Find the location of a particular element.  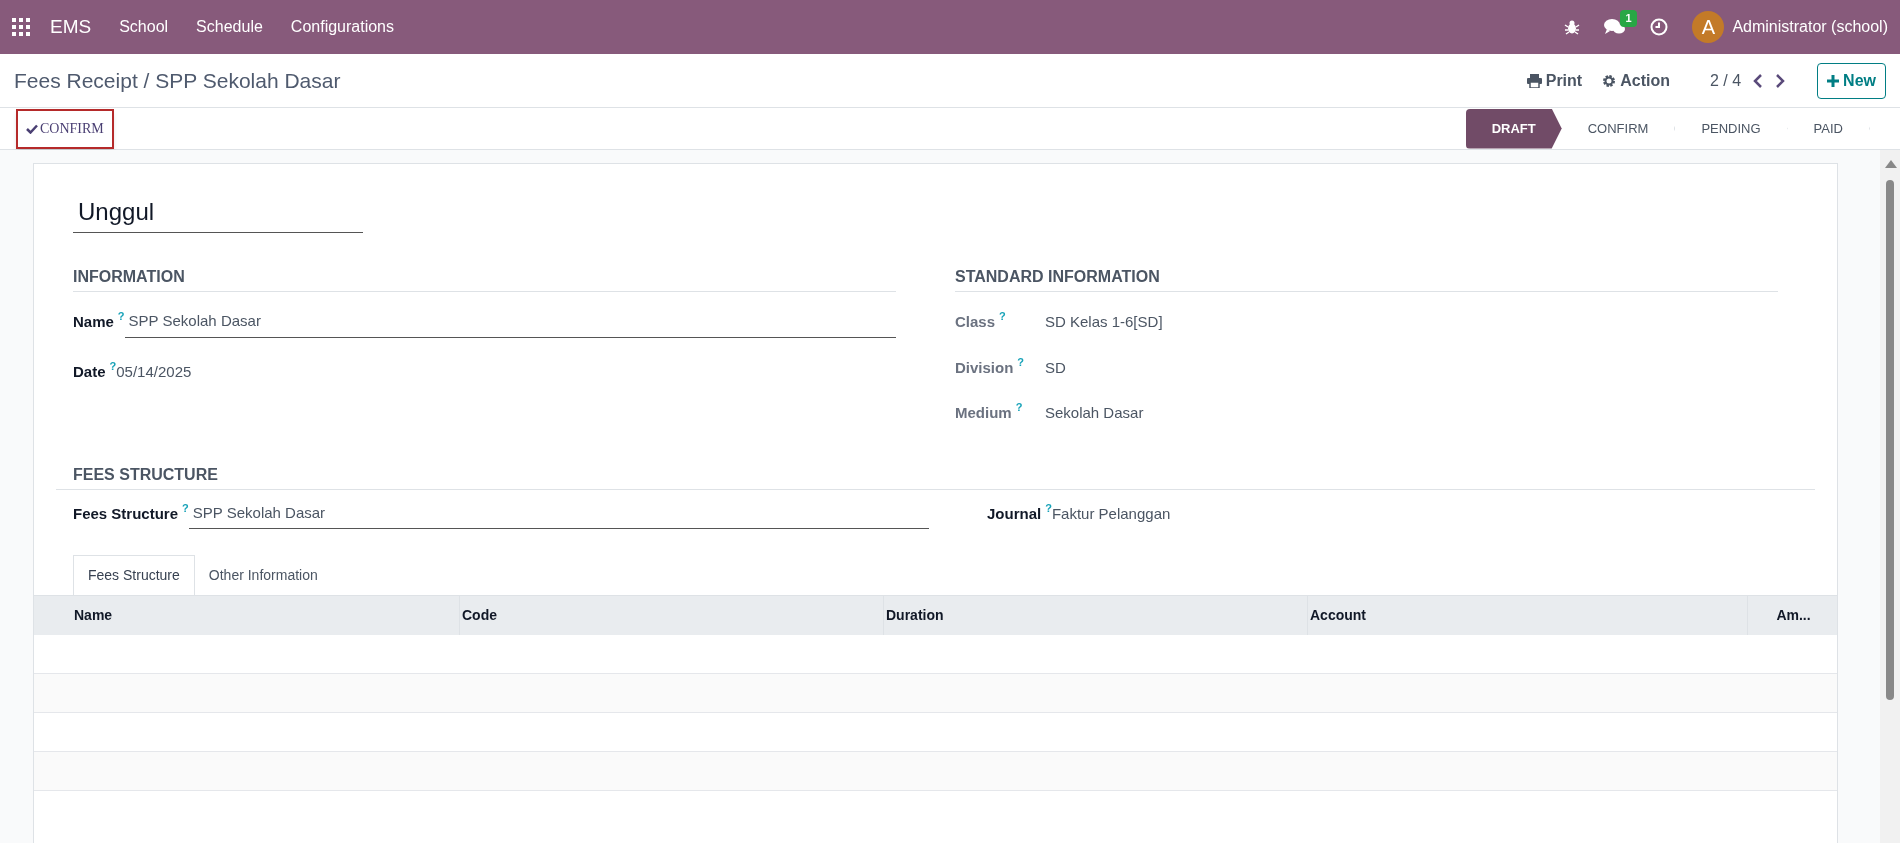

menu-item: Configurations is located at coordinates (342, 27).